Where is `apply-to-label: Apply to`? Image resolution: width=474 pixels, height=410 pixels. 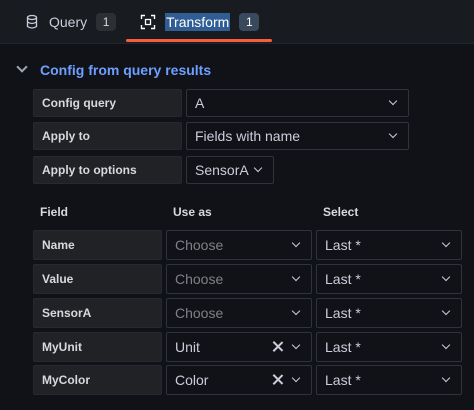 apply-to-label: Apply to is located at coordinates (107, 136).